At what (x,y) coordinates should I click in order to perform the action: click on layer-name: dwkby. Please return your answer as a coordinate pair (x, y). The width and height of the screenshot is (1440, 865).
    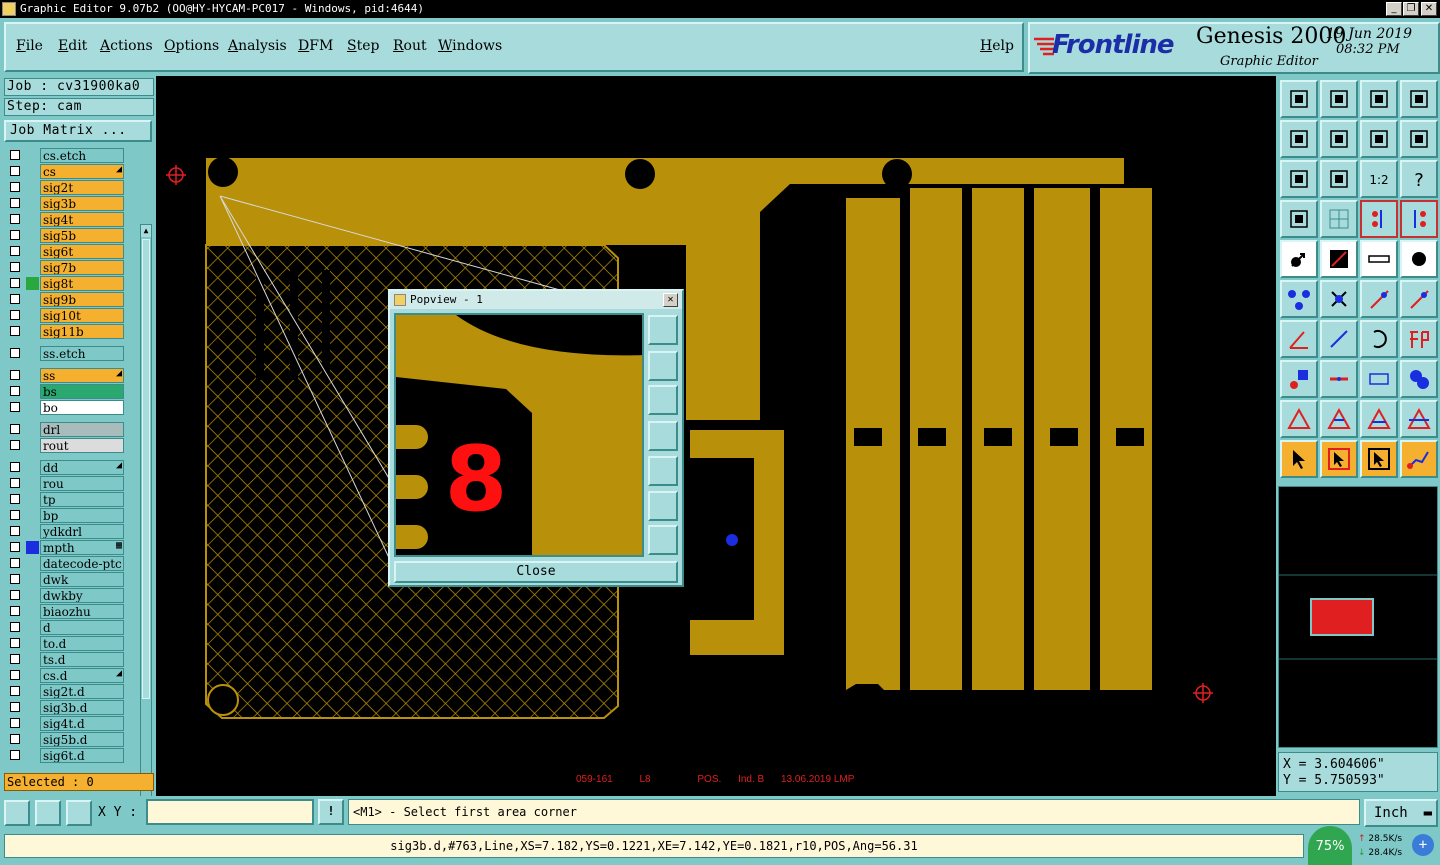
    Looking at the image, I should click on (82, 595).